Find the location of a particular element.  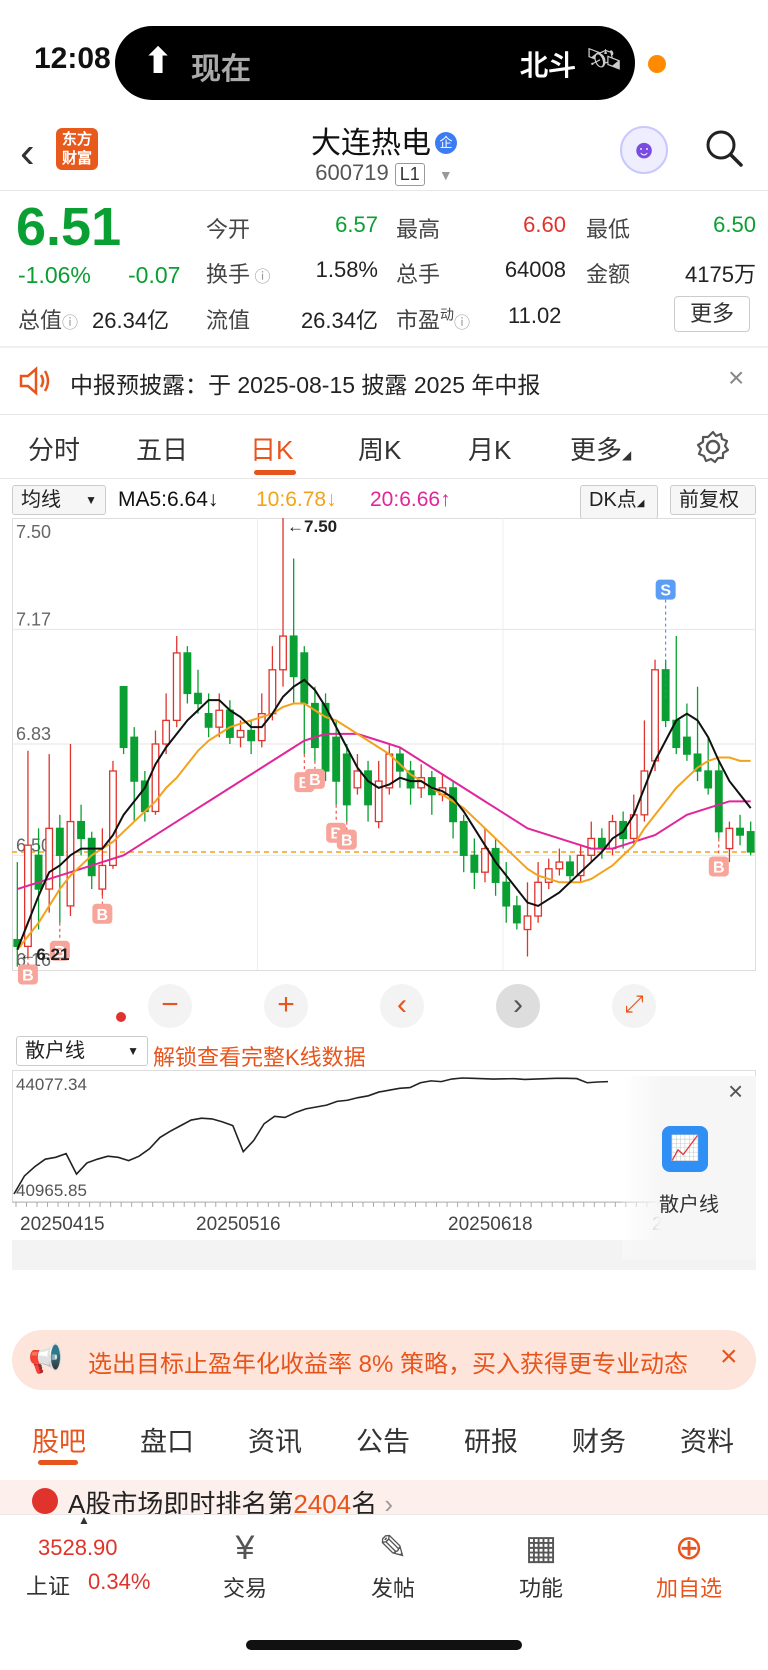

home-indicator is located at coordinates (384, 1645).